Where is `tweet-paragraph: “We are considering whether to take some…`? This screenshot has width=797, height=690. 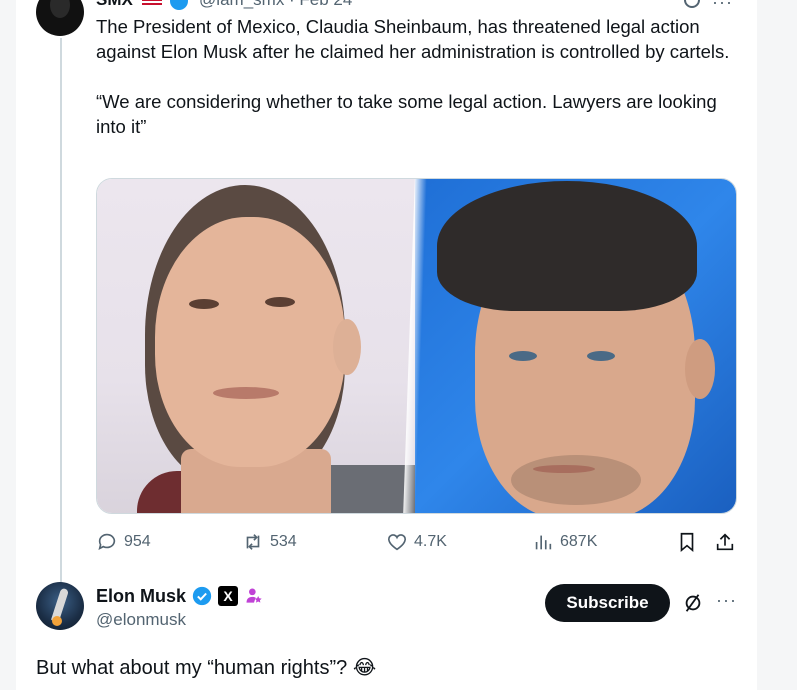 tweet-paragraph: “We are considering whether to take some… is located at coordinates (406, 114).